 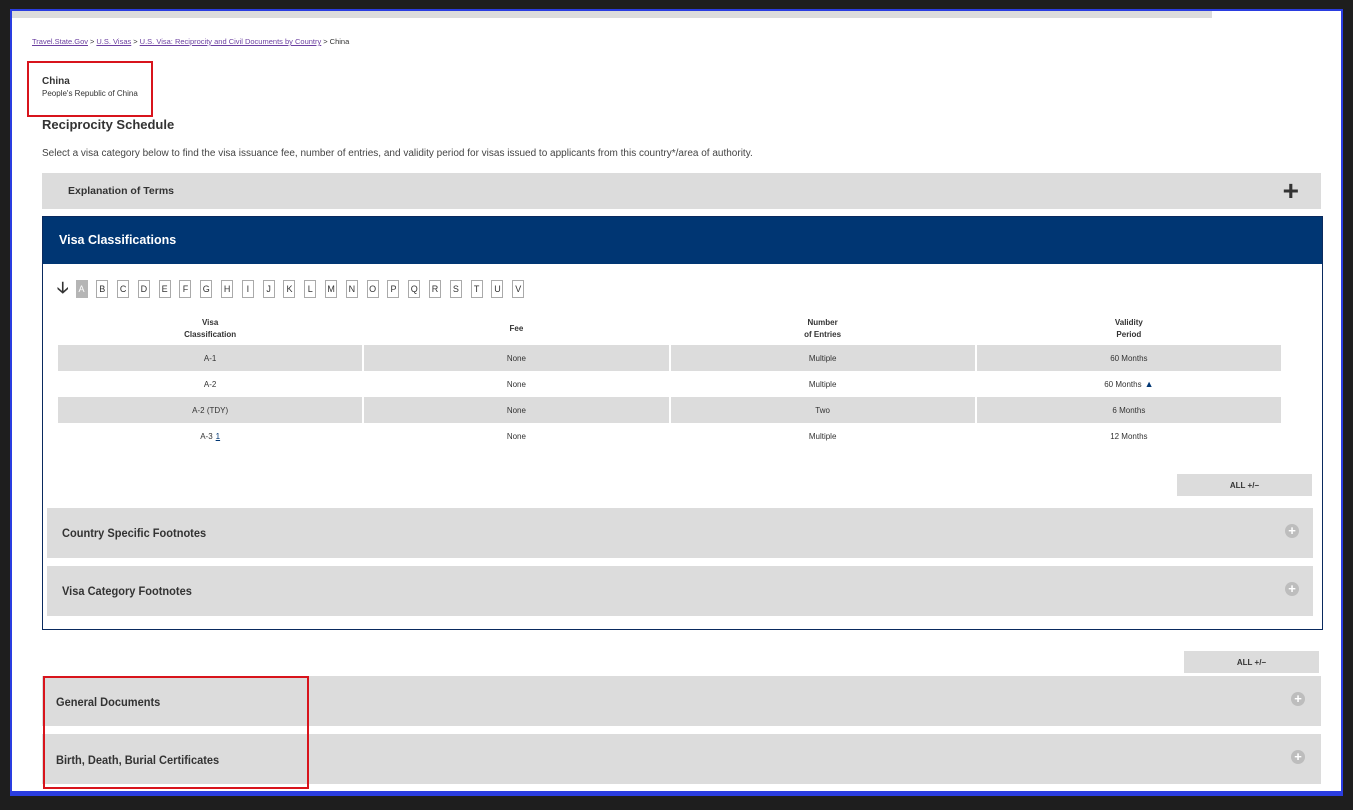 What do you see at coordinates (127, 591) in the screenshot?
I see `accordion-label: Visa Category Footnotes` at bounding box center [127, 591].